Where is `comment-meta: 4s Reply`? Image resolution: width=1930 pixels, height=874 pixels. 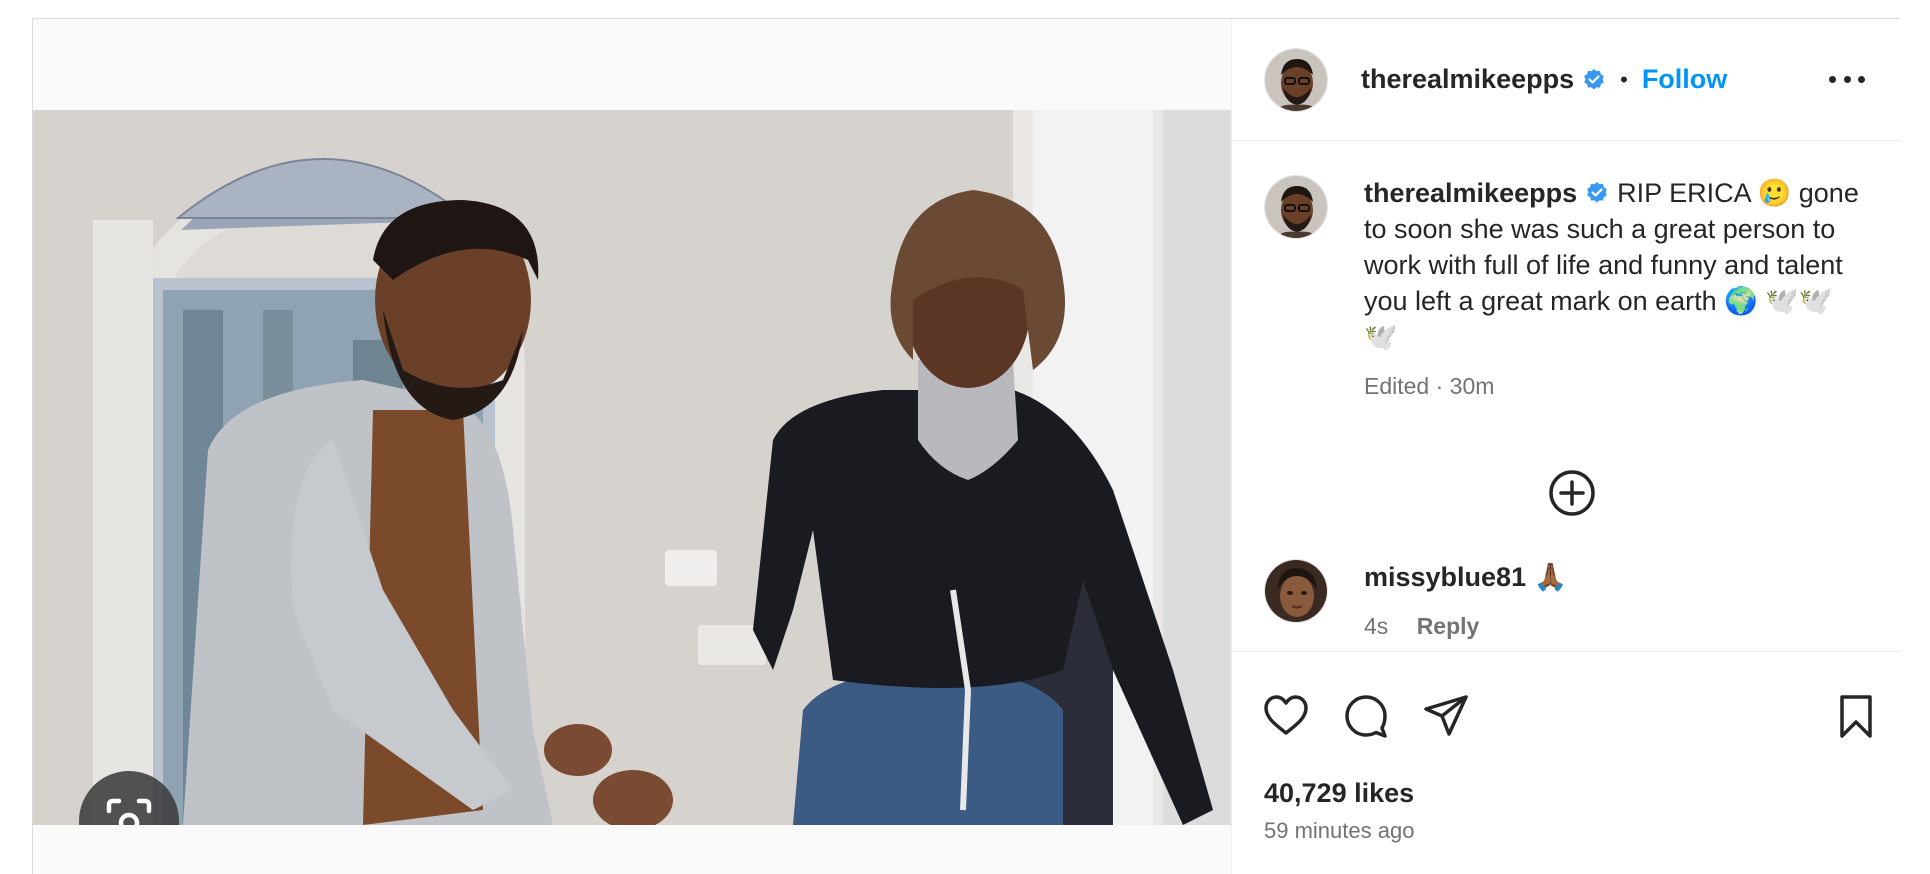
comment-meta: 4s Reply is located at coordinates (1421, 626).